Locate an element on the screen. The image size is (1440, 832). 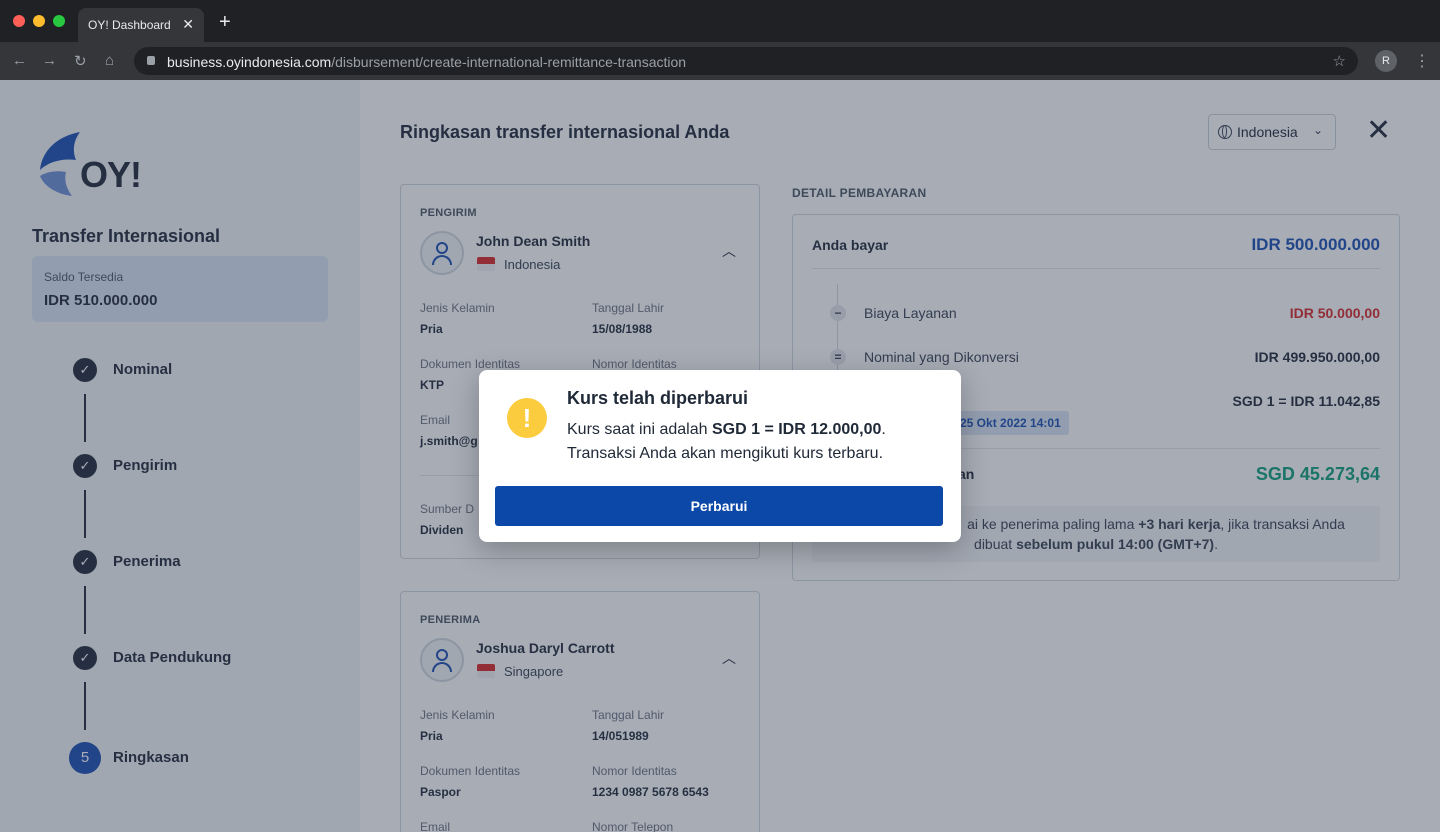
warning-icon: ! is located at coordinates (527, 418).